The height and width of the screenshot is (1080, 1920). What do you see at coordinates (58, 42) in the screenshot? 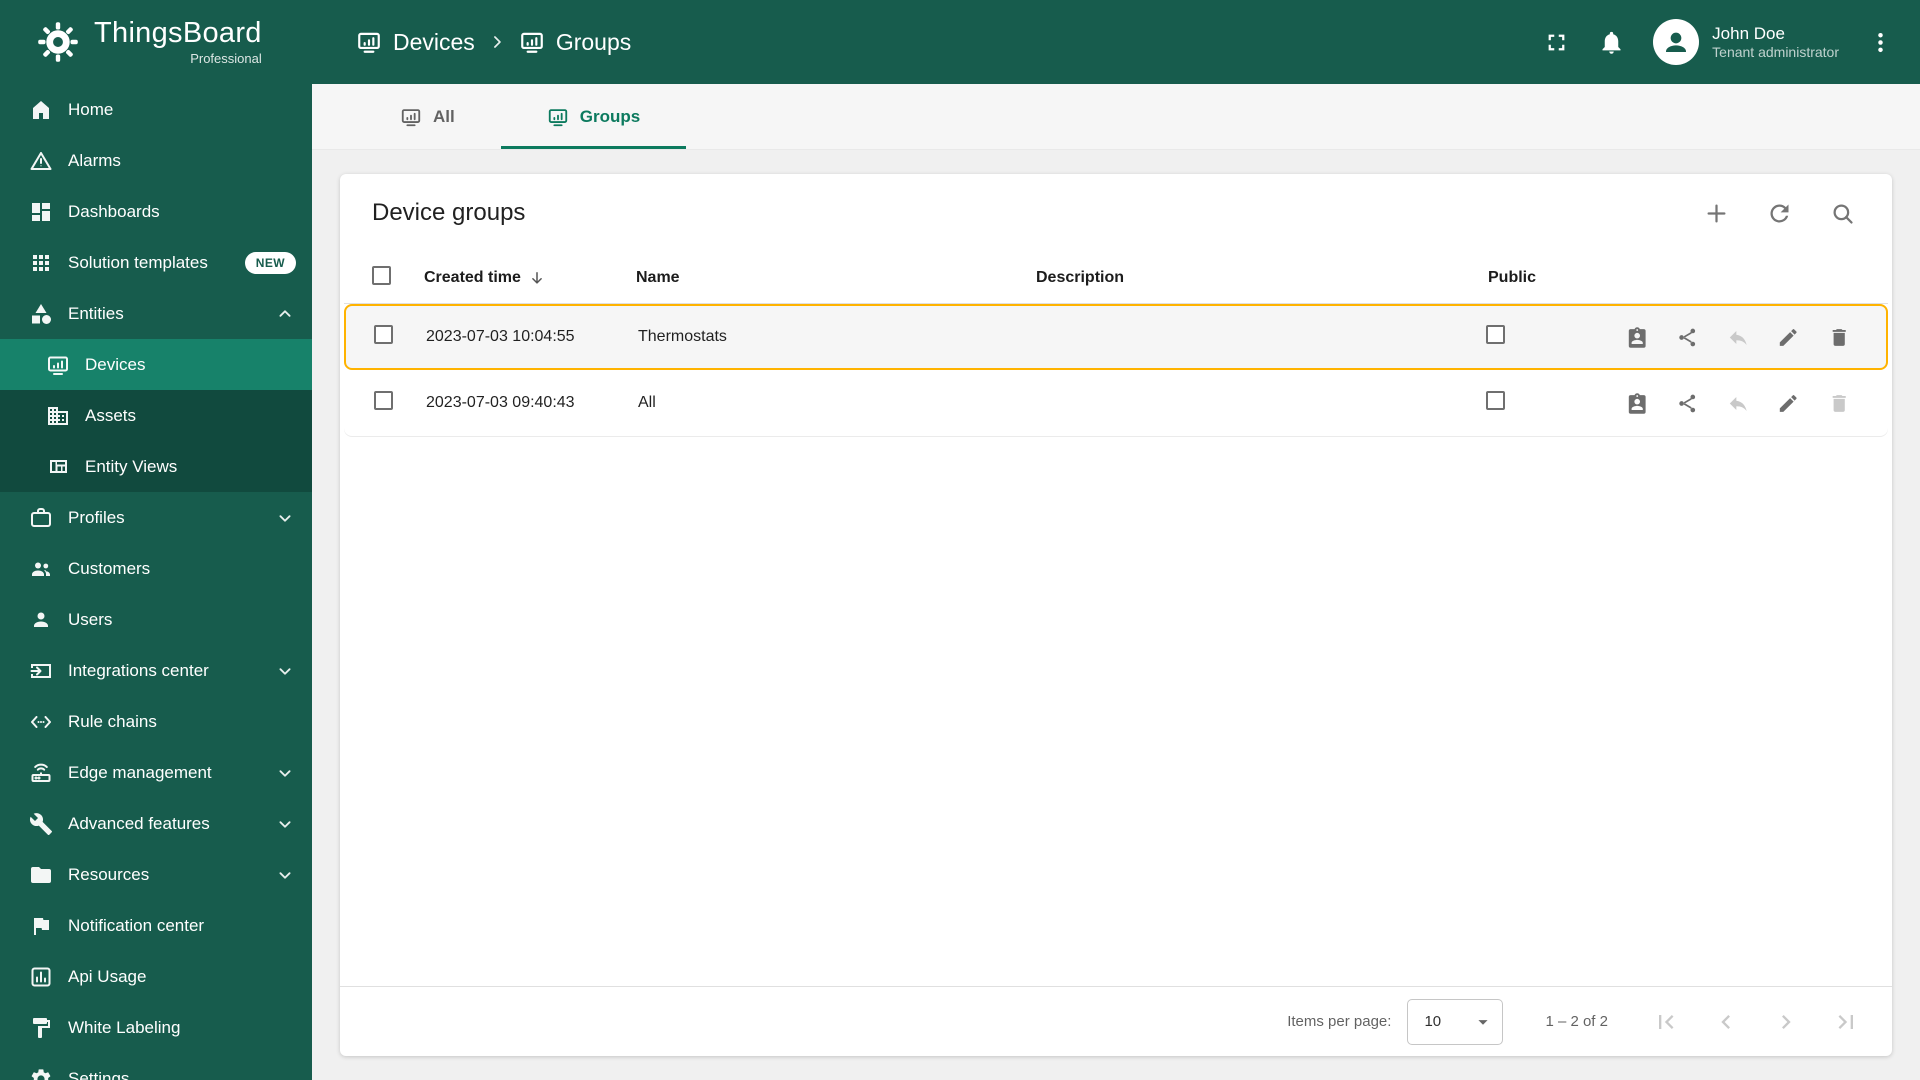
I see `thingsboard-logo-icon` at bounding box center [58, 42].